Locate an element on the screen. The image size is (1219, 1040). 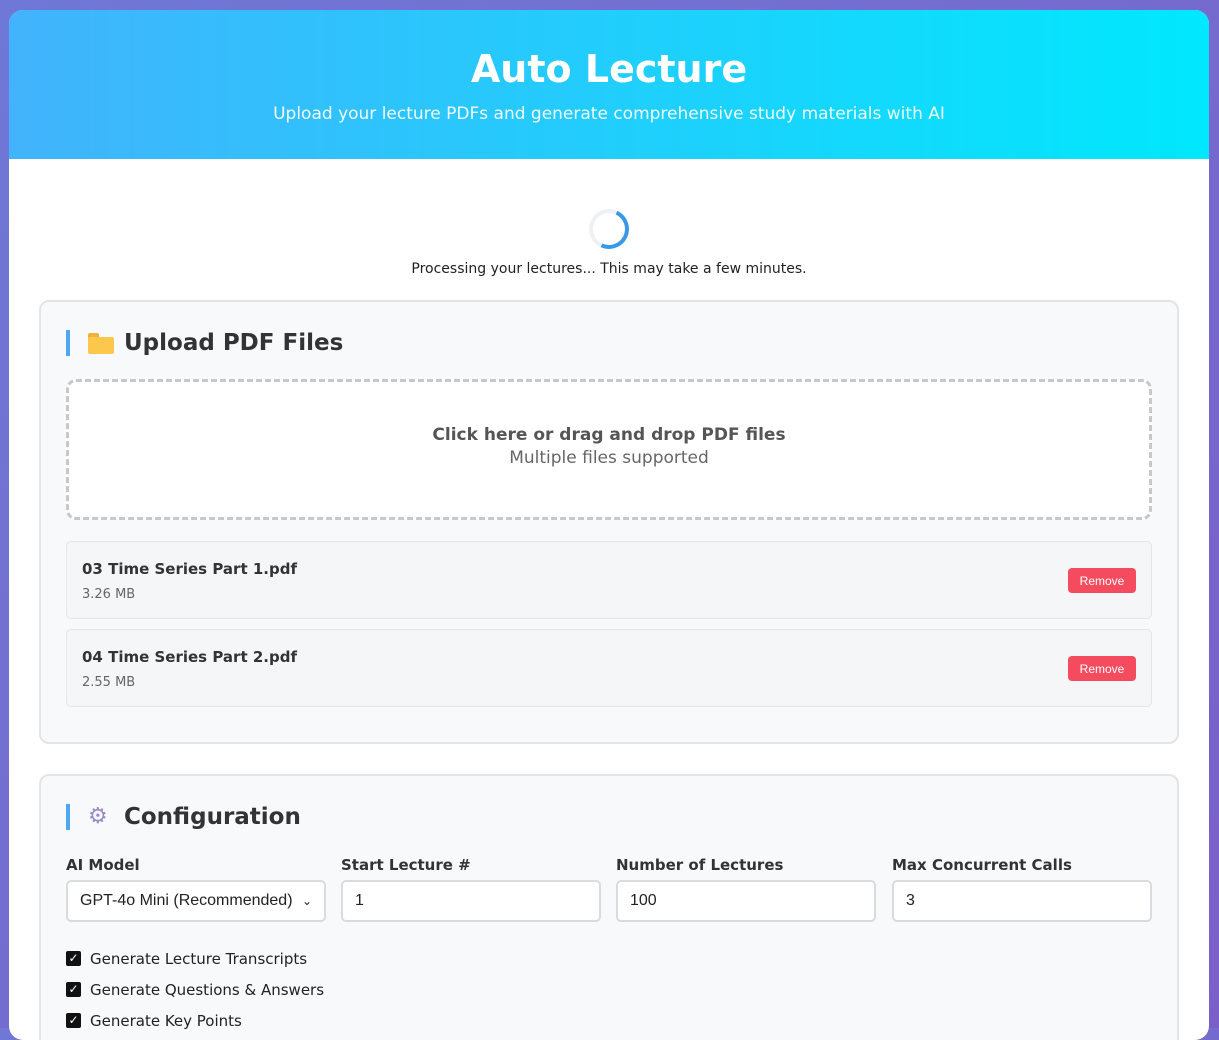
start-lecture-value: 1 is located at coordinates (359, 900).